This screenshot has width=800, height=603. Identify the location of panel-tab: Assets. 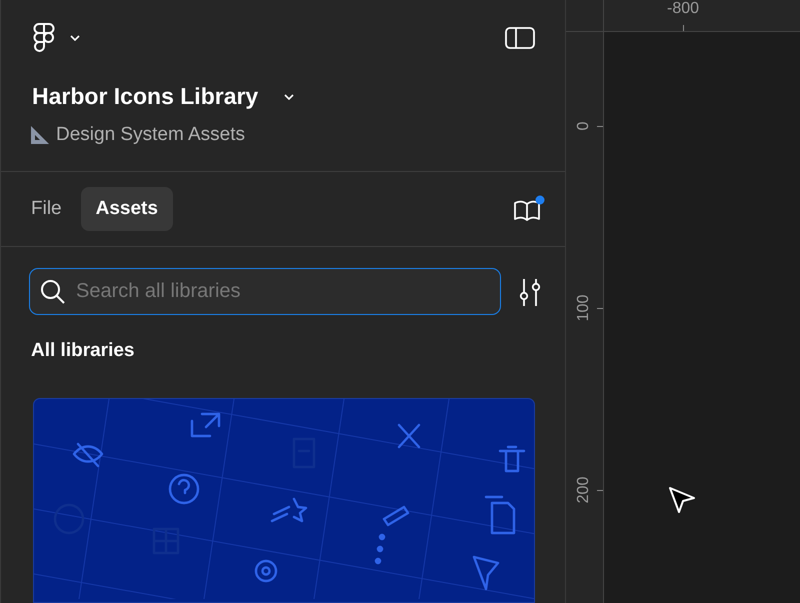
(126, 209).